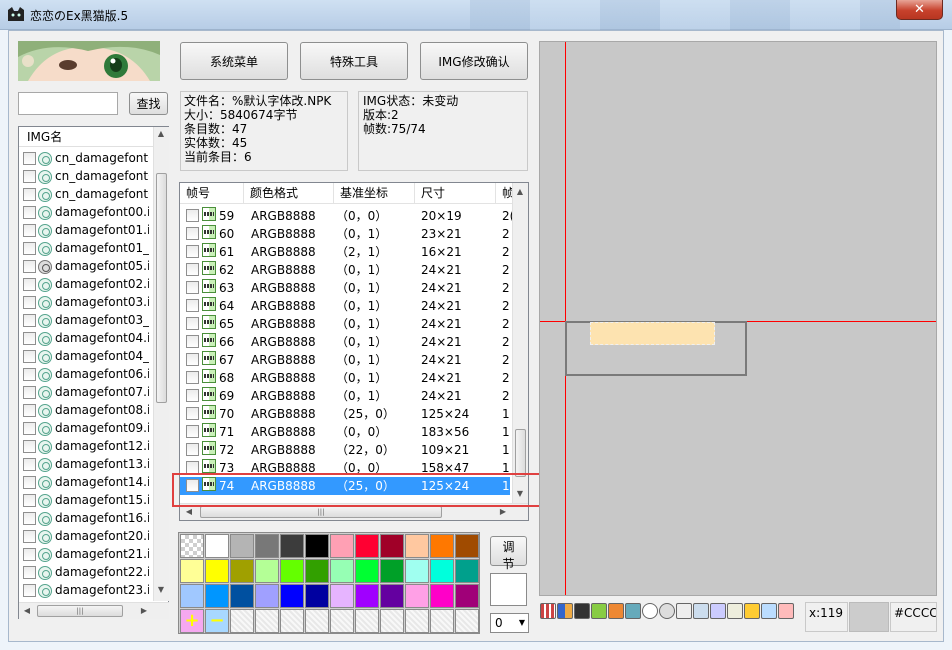  What do you see at coordinates (345, 342) in the screenshot?
I see `frame-row: 66 ARGB8888 （0，1） 24×21 2` at bounding box center [345, 342].